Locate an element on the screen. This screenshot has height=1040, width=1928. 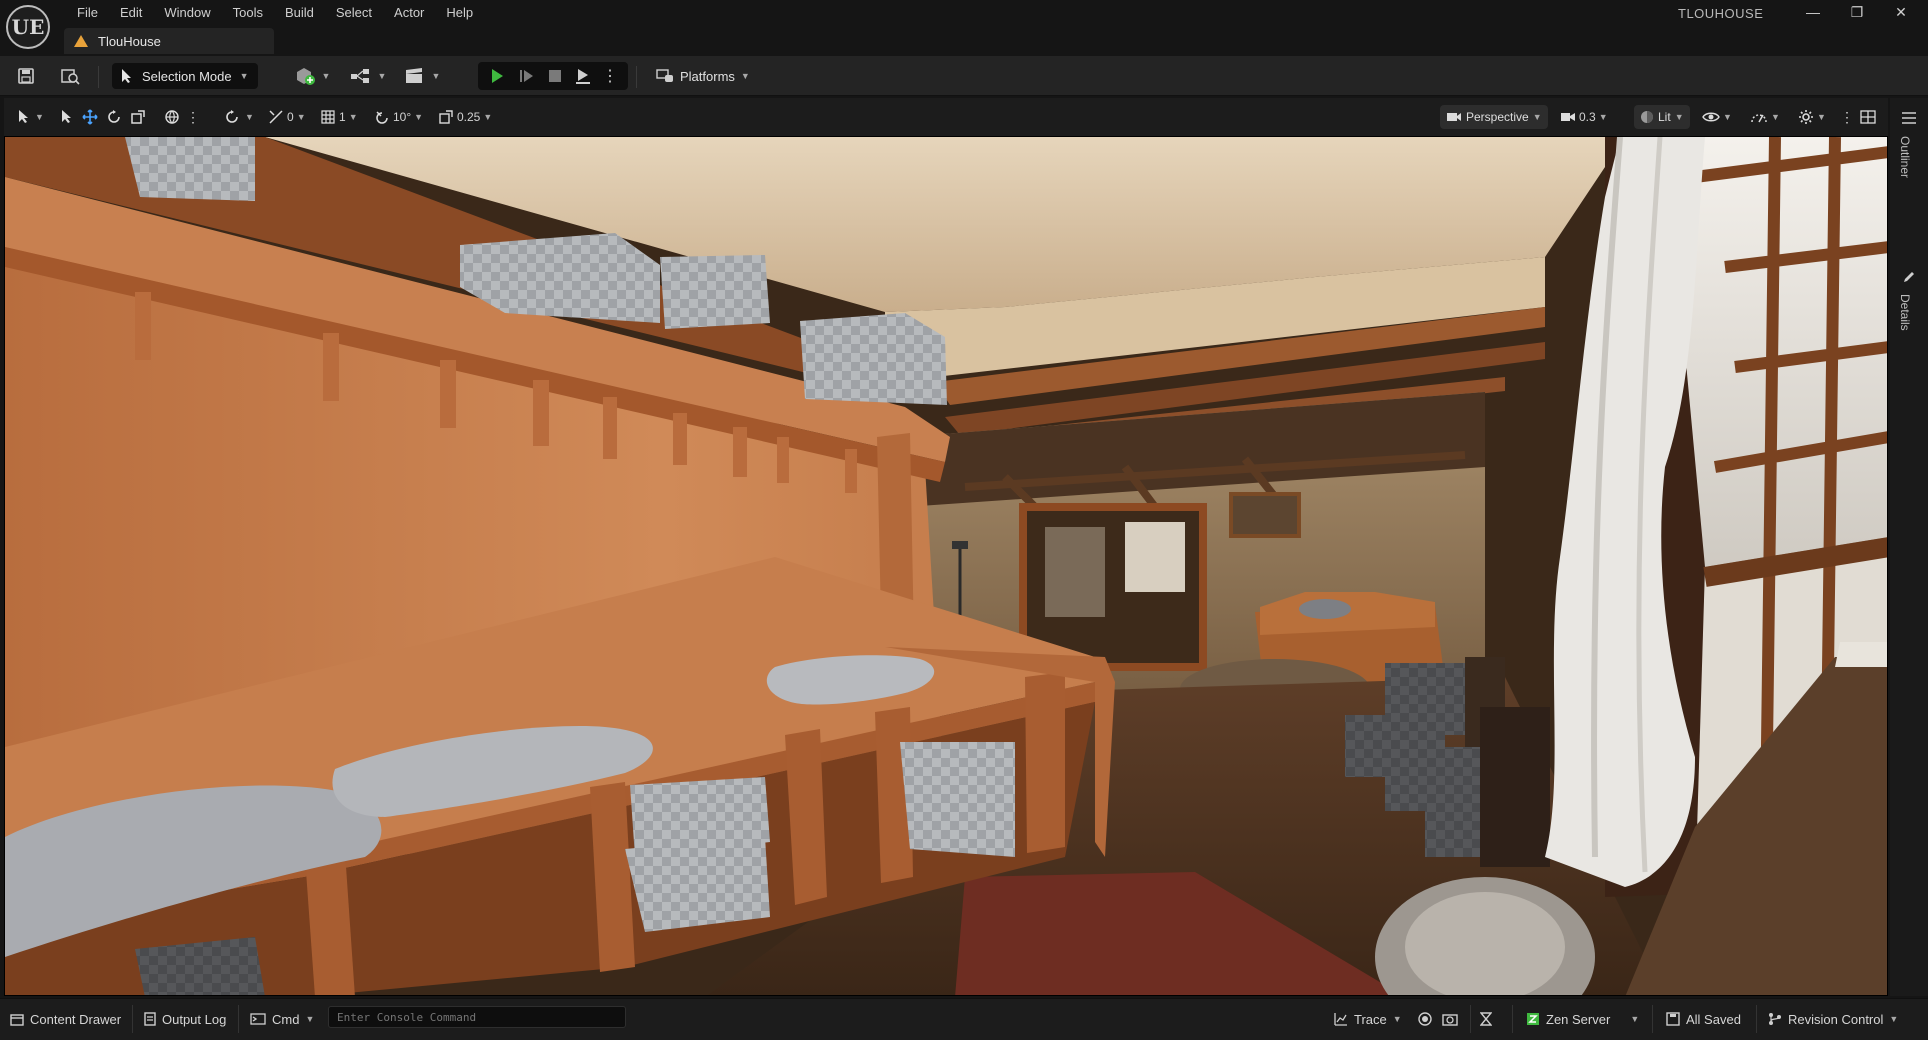
add-actor-button: ▼ is located at coordinates (312, 76).